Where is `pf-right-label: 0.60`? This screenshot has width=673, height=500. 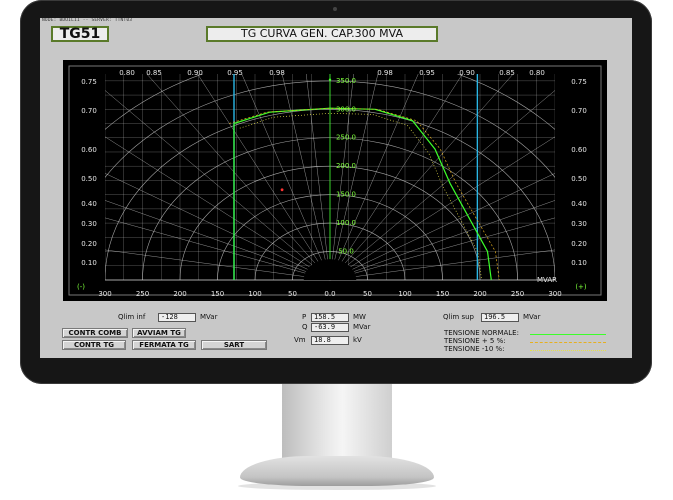 pf-right-label: 0.60 is located at coordinates (579, 150).